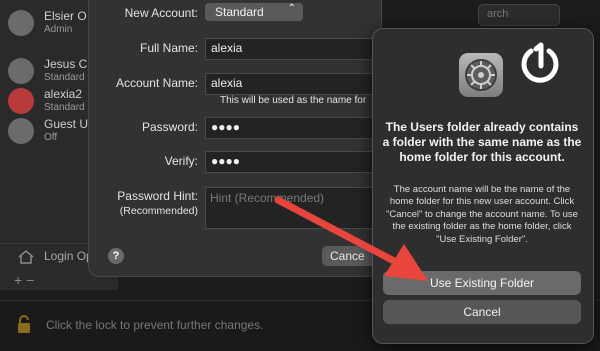 The image size is (600, 351). Describe the element at coordinates (291, 8) in the screenshot. I see `chevron-updown-icon: ⌃` at that location.